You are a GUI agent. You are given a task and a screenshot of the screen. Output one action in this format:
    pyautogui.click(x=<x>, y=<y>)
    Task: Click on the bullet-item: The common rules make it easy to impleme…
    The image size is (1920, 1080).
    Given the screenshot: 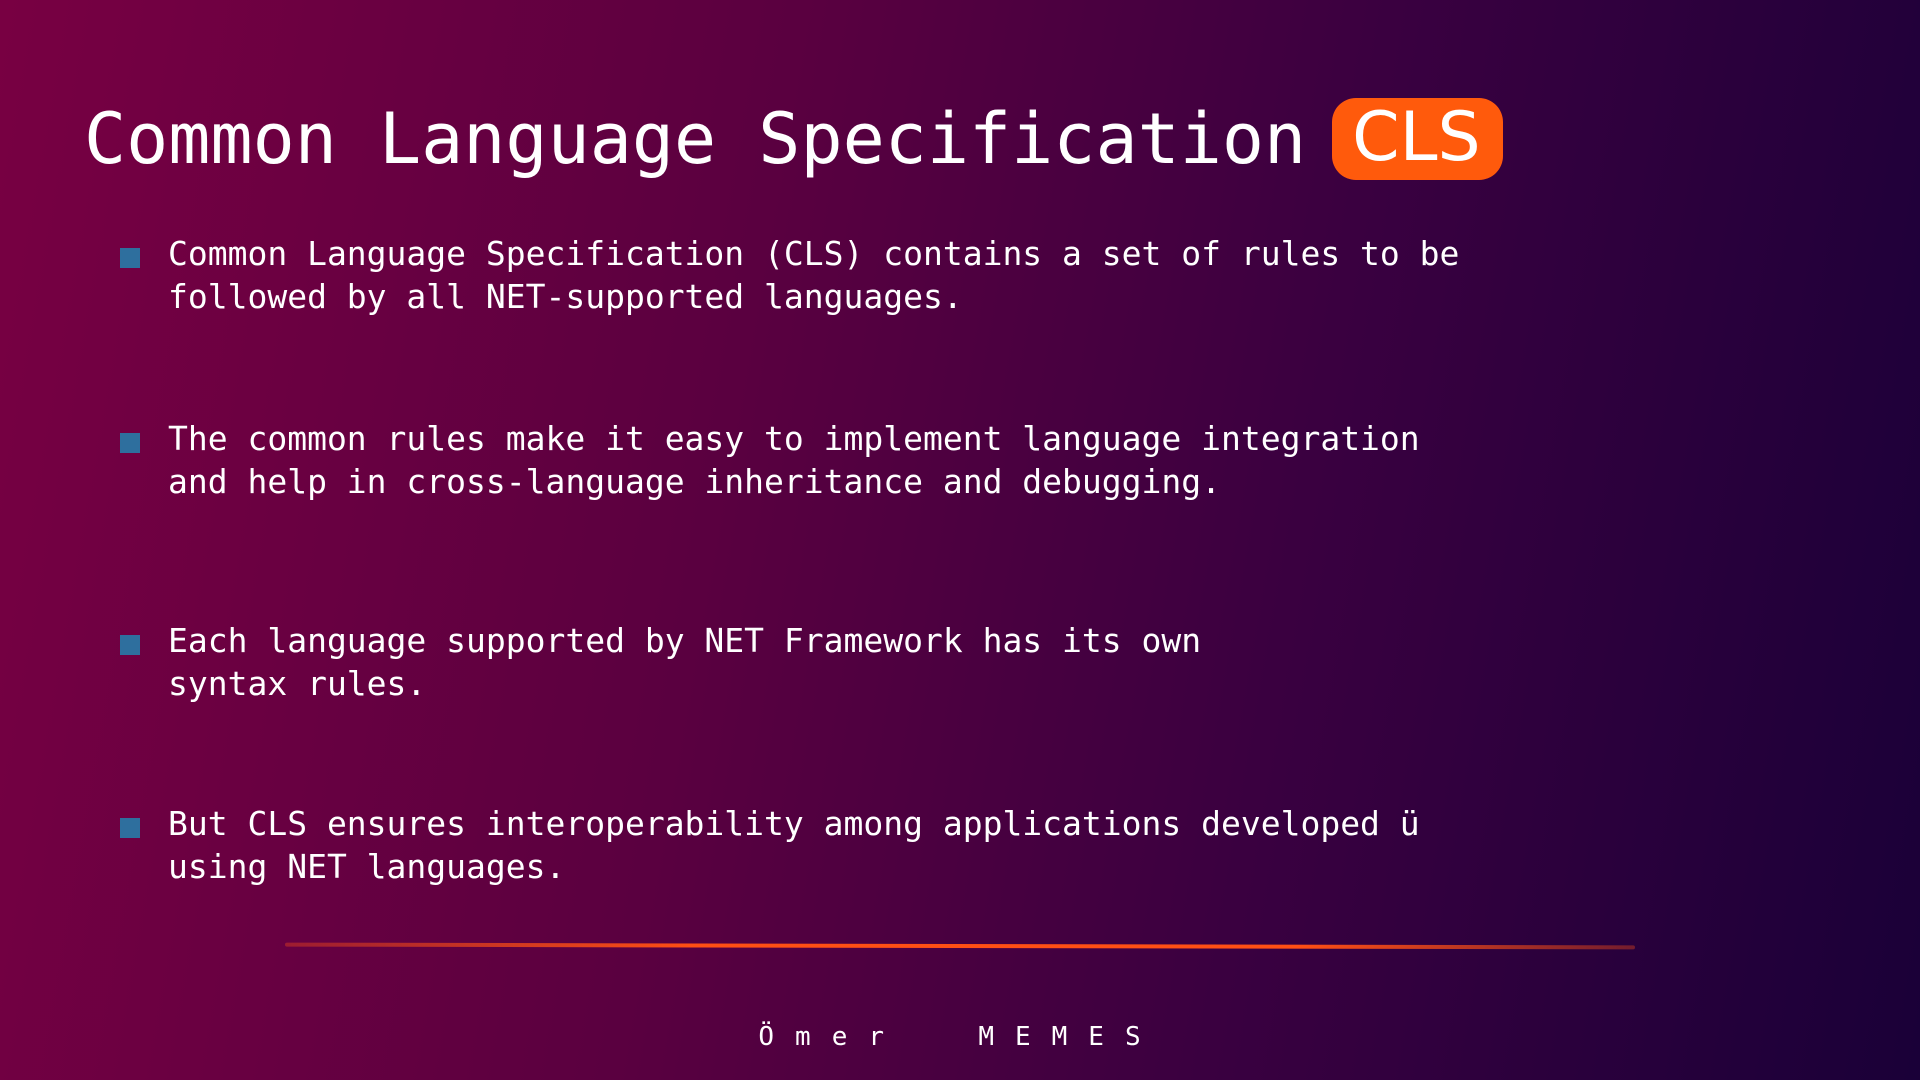 What is the action you would take?
    pyautogui.click(x=850, y=460)
    